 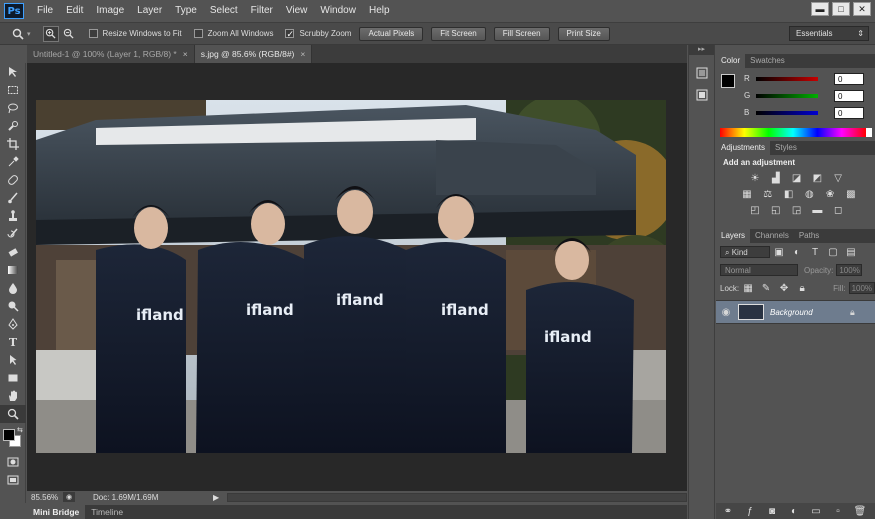 What do you see at coordinates (731, 61) in the screenshot?
I see `tab-color: Color` at bounding box center [731, 61].